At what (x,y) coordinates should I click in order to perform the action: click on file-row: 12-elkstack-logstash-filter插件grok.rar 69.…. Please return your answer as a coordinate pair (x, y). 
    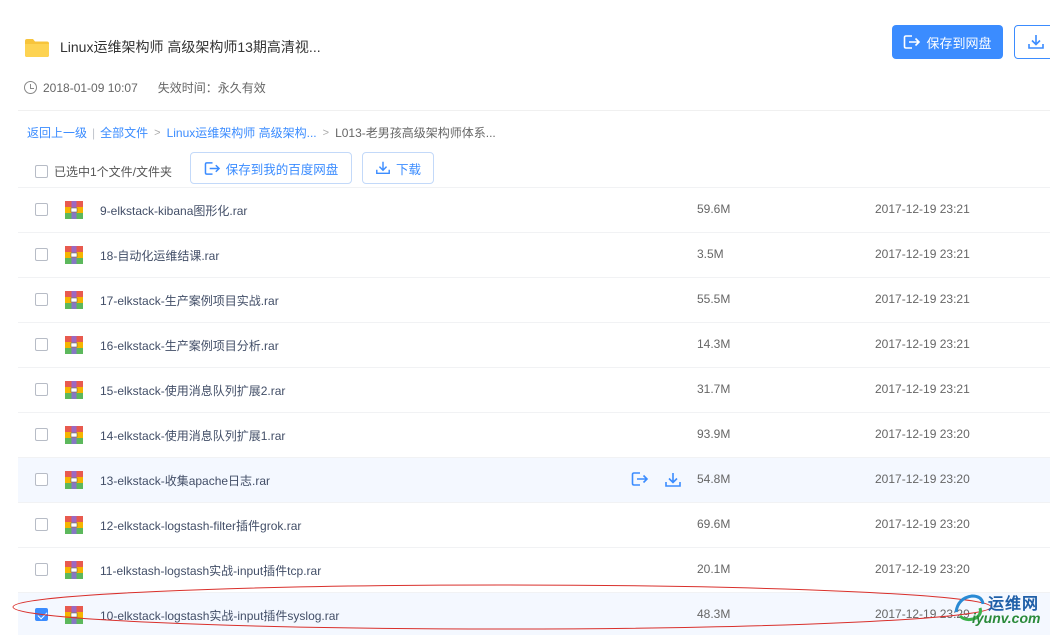
    Looking at the image, I should click on (534, 524).